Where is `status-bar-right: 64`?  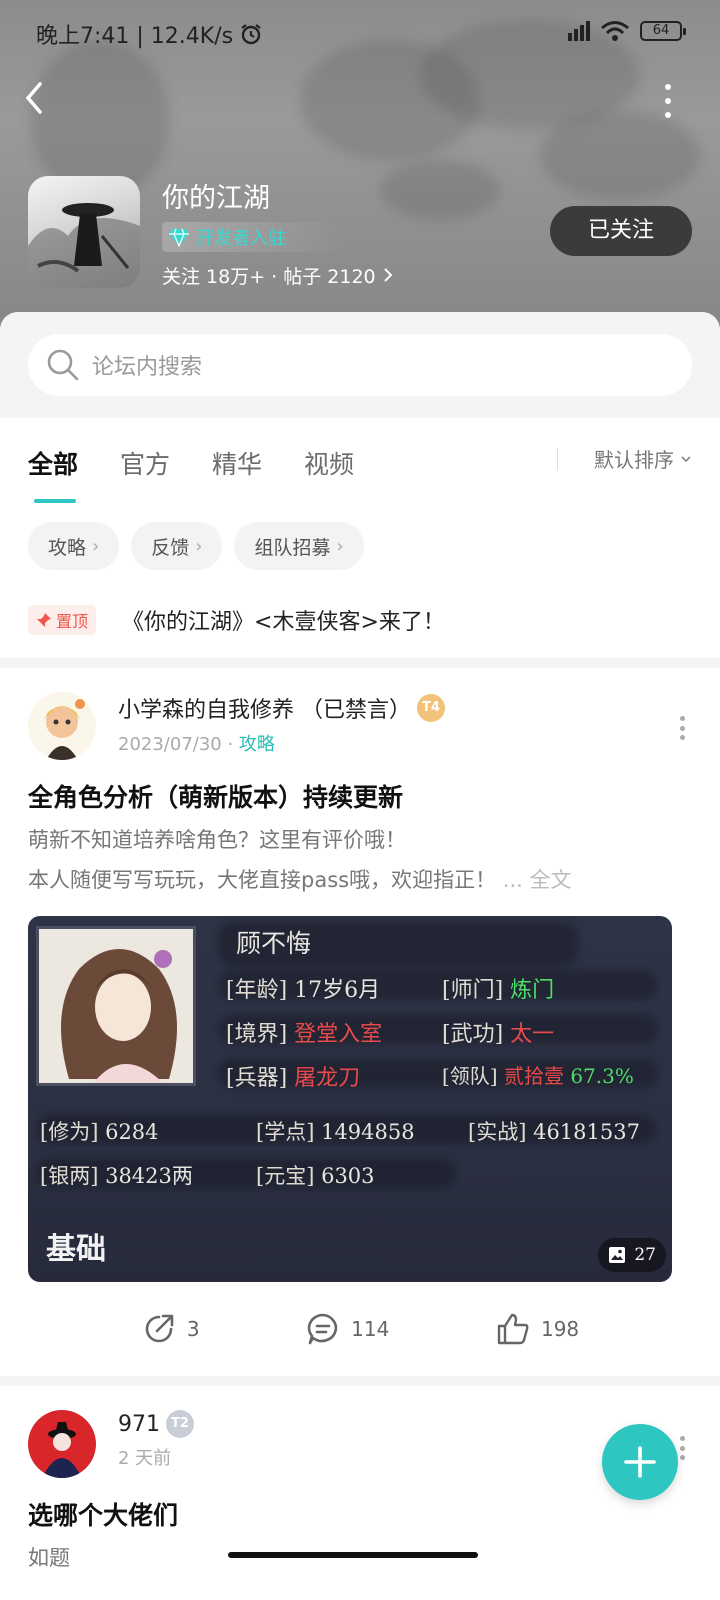 status-bar-right: 64 is located at coordinates (627, 31).